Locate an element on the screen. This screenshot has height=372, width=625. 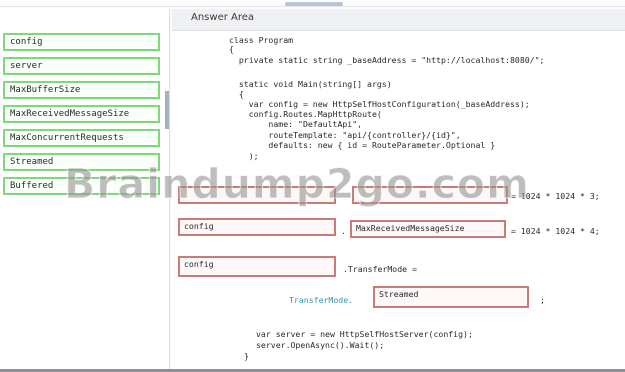
row3-assignment: .TransferMode = is located at coordinates (380, 269).